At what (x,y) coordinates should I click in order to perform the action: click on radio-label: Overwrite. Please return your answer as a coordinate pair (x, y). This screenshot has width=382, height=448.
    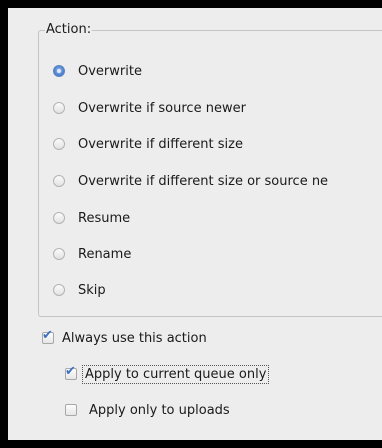
    Looking at the image, I should click on (110, 71).